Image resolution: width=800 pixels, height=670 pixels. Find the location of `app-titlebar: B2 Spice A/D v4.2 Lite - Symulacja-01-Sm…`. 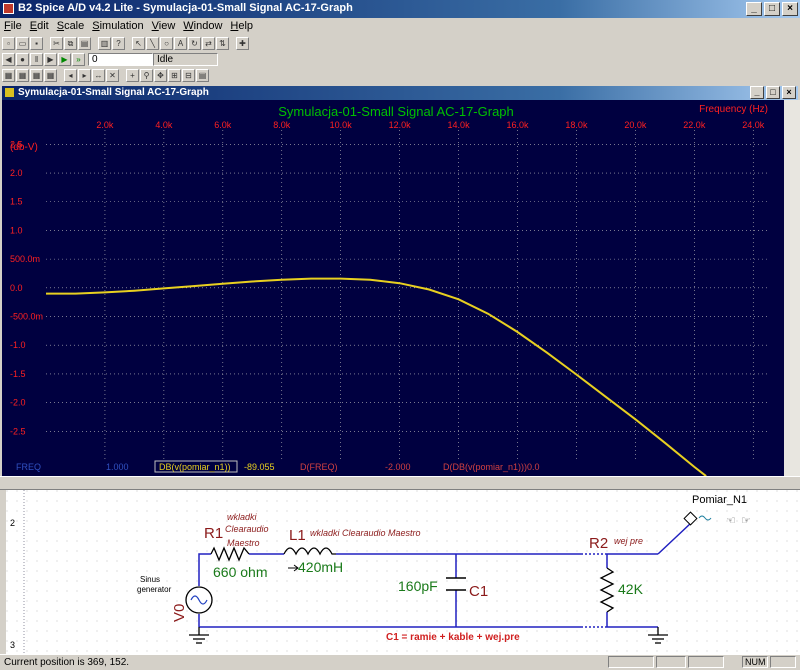

app-titlebar: B2 Spice A/D v4.2 Lite - Symulacja-01-Sm… is located at coordinates (400, 9).